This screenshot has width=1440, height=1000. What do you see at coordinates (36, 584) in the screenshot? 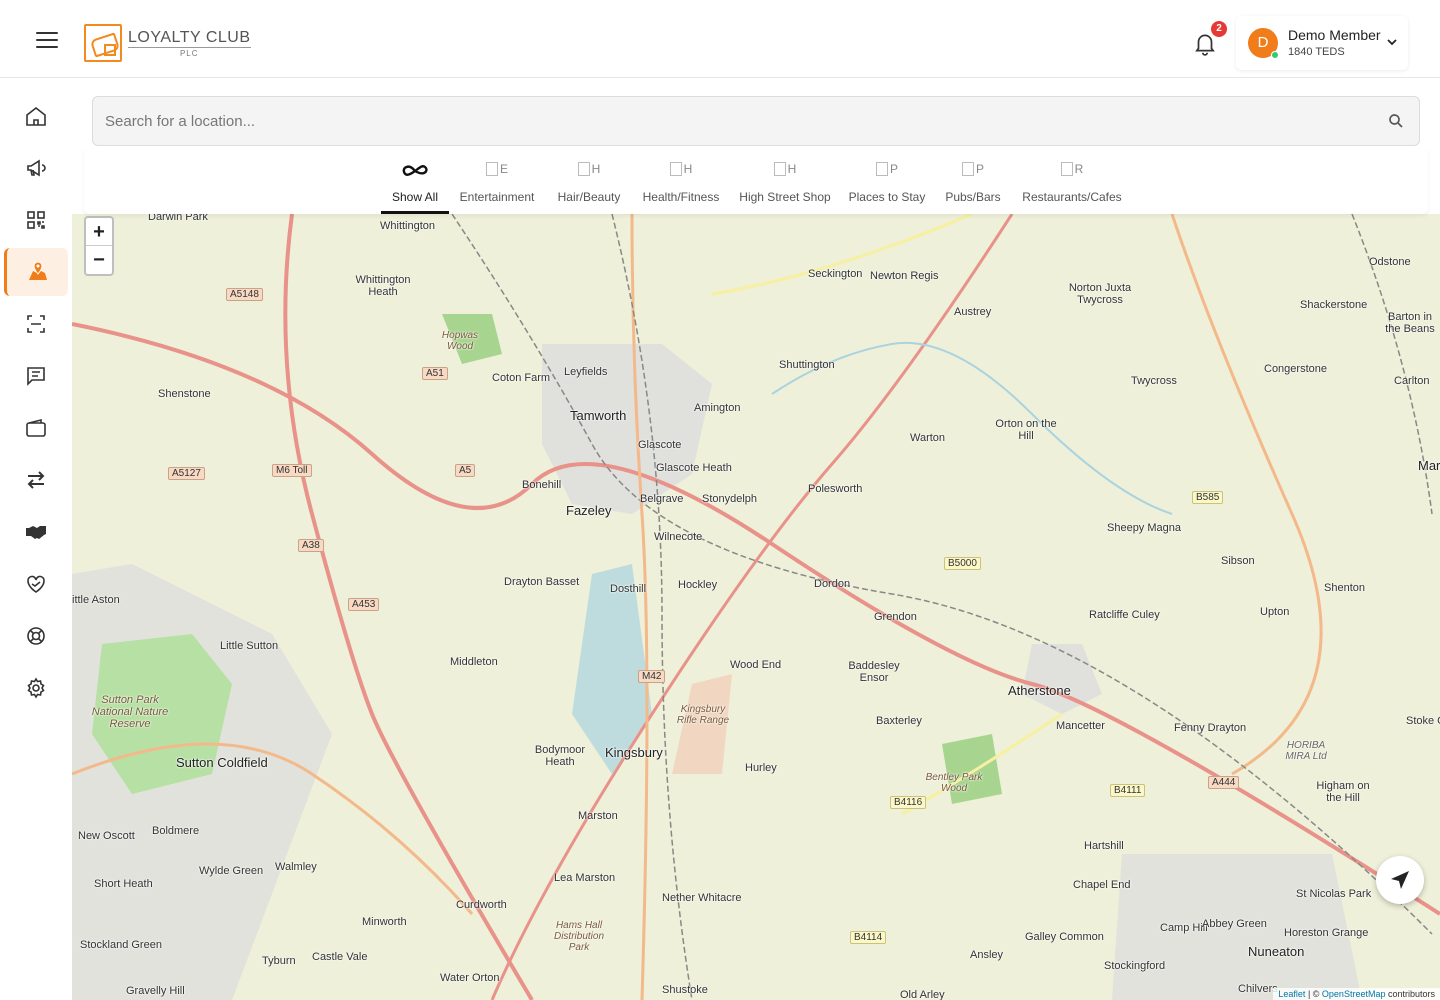
I see `sidebar-item-charity` at bounding box center [36, 584].